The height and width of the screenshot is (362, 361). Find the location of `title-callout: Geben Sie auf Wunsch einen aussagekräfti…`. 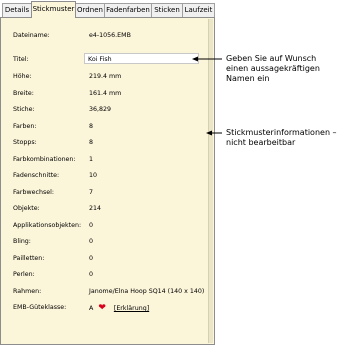

title-callout: Geben Sie auf Wunsch einen aussagekräfti… is located at coordinates (273, 69).